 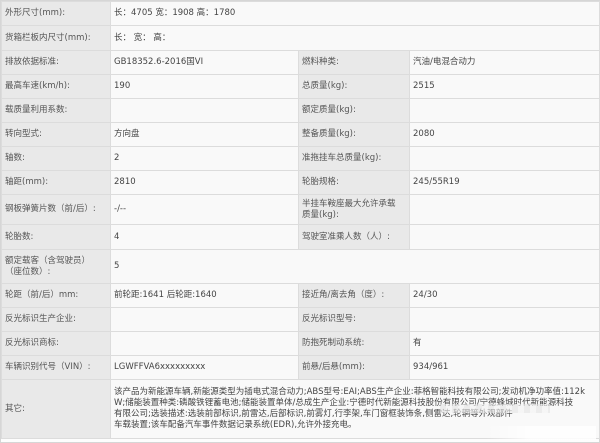 I want to click on total-mass-label: 总质量(kg):, so click(x=354, y=86).